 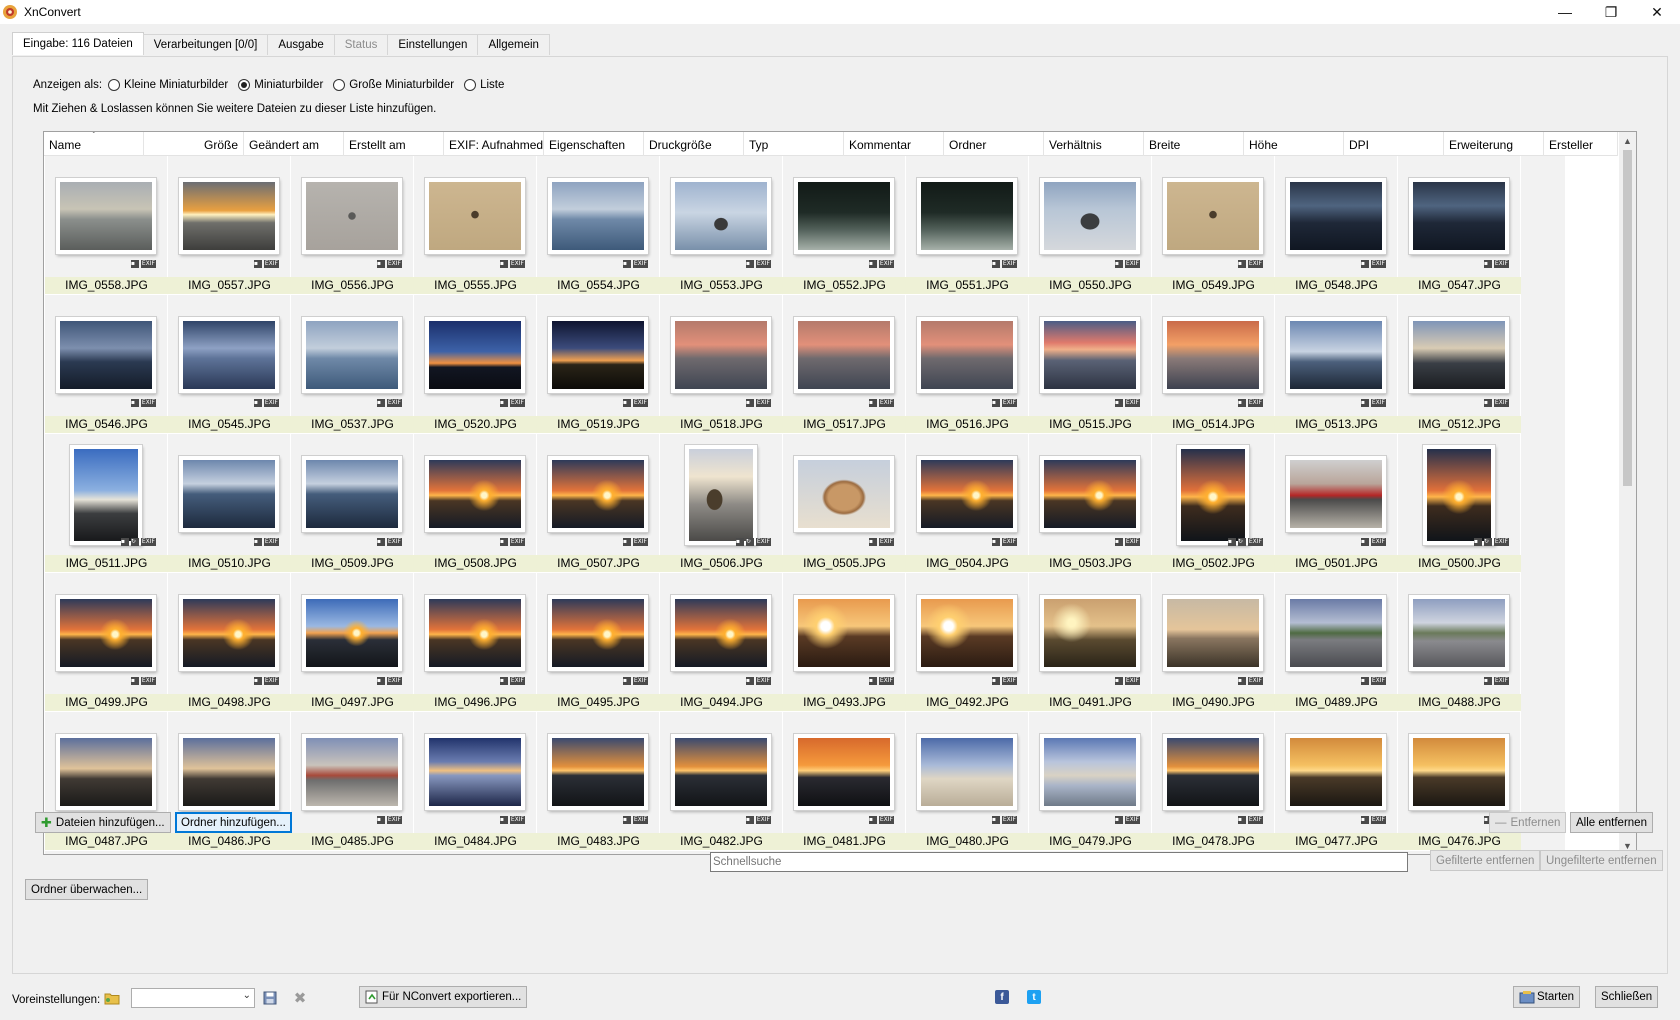 What do you see at coordinates (844, 364) in the screenshot?
I see `thumbnail-item: ▪ EXIF IMG_0517.JPG` at bounding box center [844, 364].